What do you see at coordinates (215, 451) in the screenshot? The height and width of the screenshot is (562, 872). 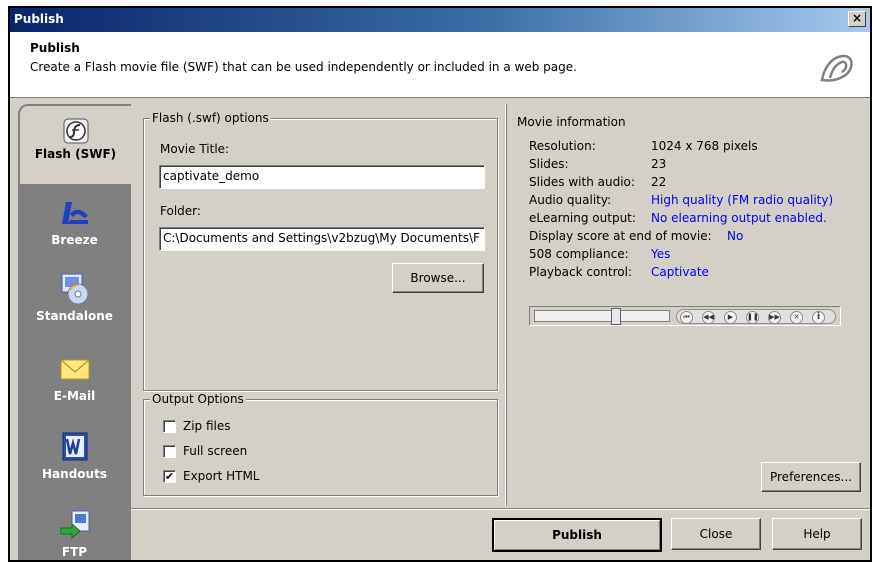 I see `full-screen-label: Full screen` at bounding box center [215, 451].